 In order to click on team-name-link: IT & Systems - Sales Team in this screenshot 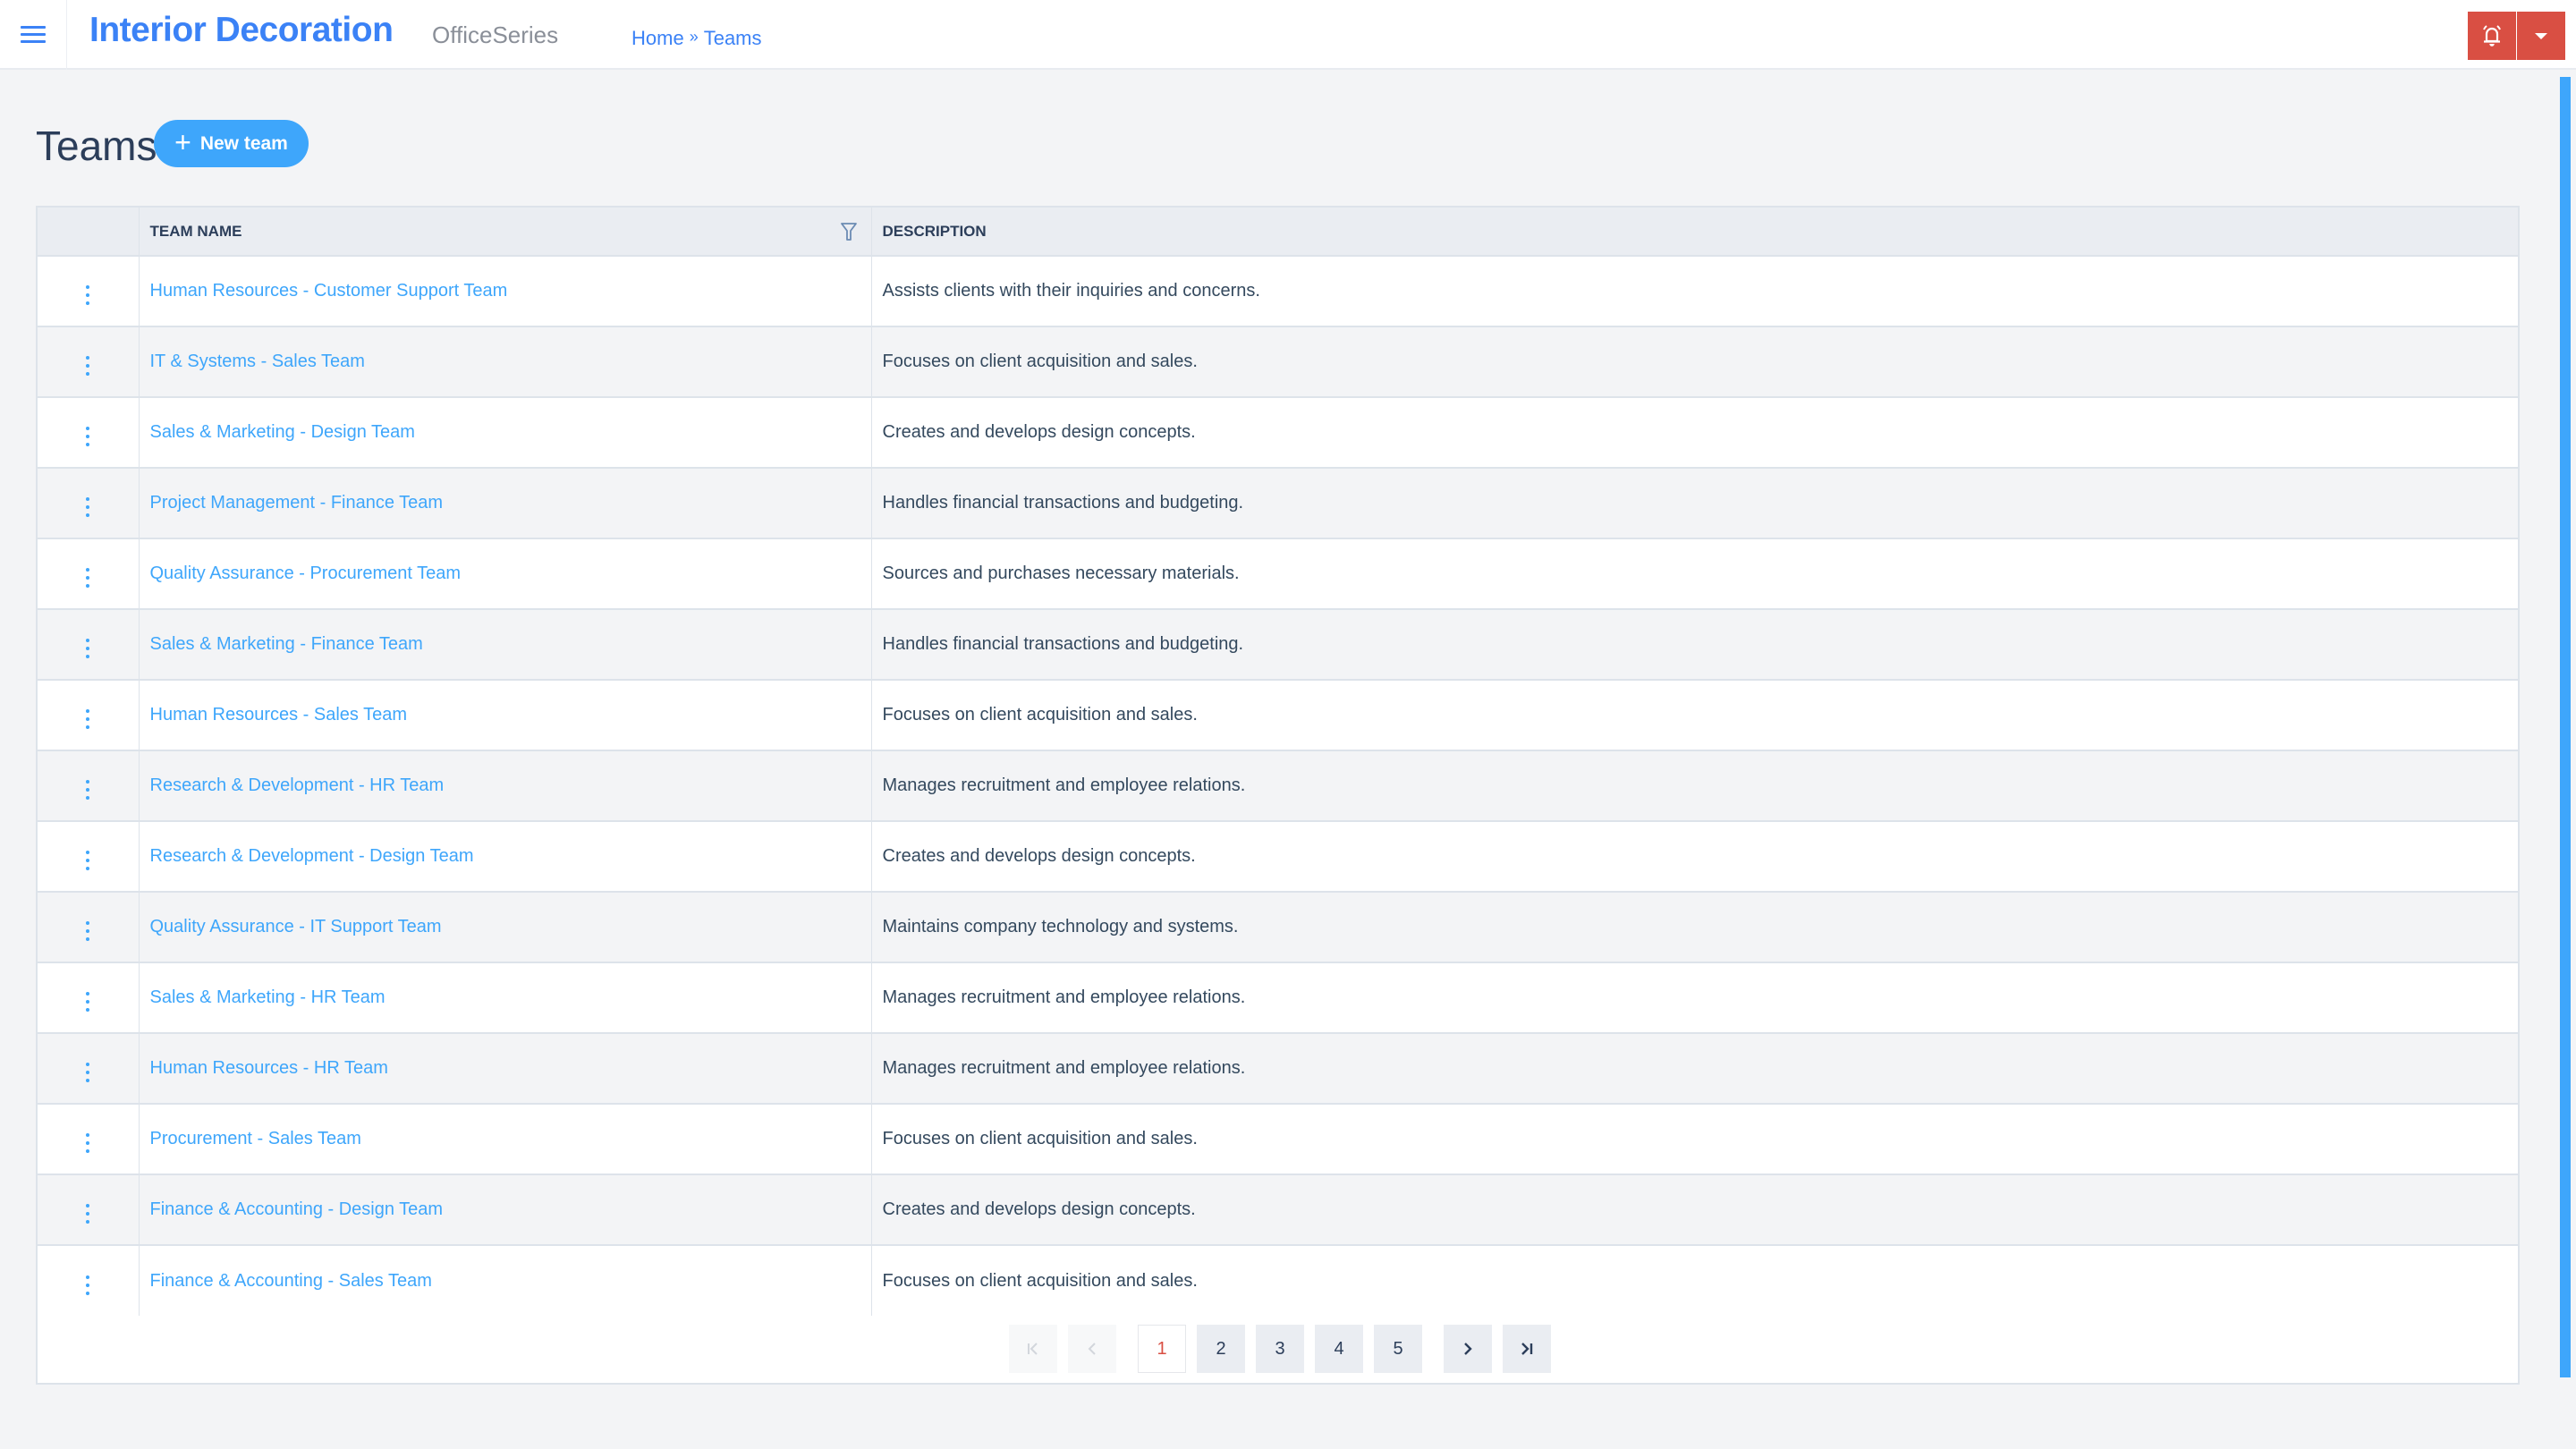, I will do `click(257, 361)`.